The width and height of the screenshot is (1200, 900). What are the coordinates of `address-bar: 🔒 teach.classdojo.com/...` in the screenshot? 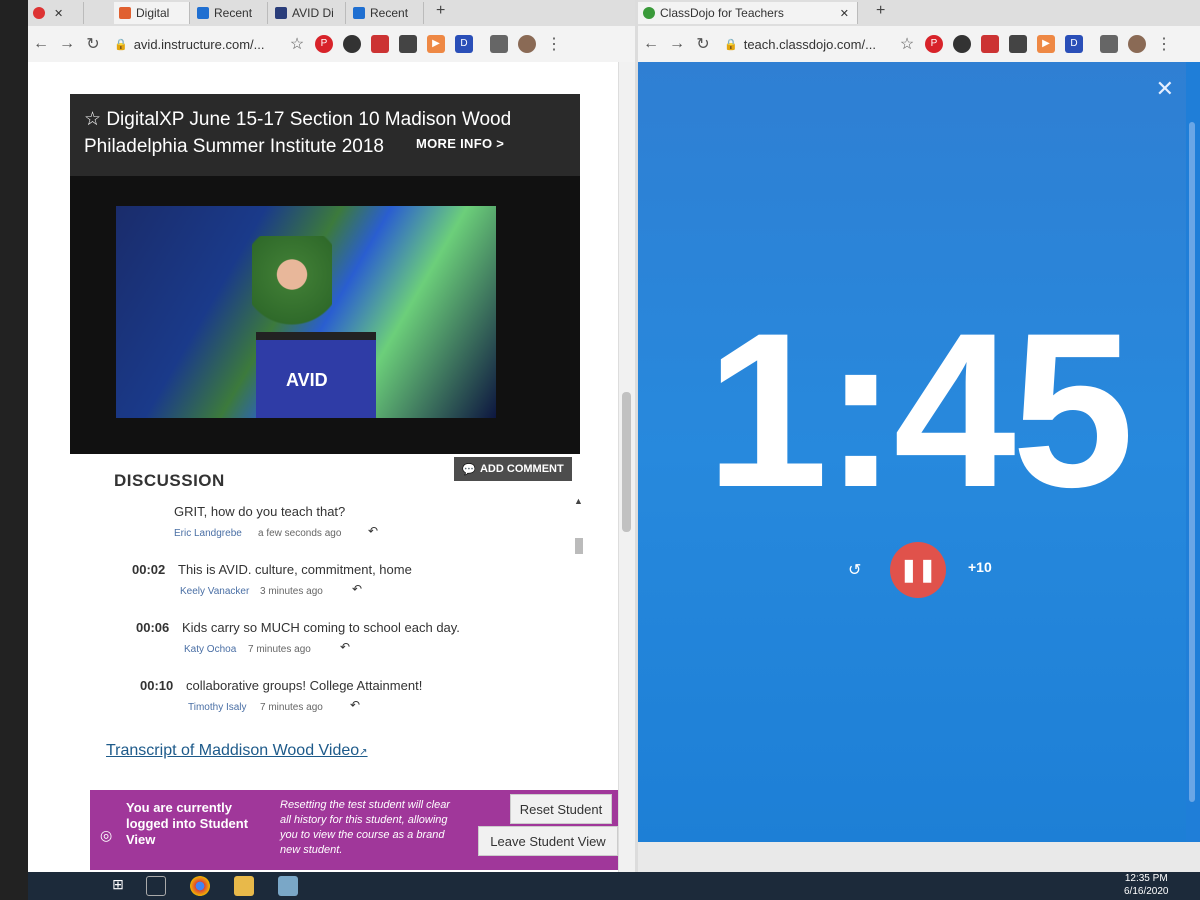 It's located at (805, 44).